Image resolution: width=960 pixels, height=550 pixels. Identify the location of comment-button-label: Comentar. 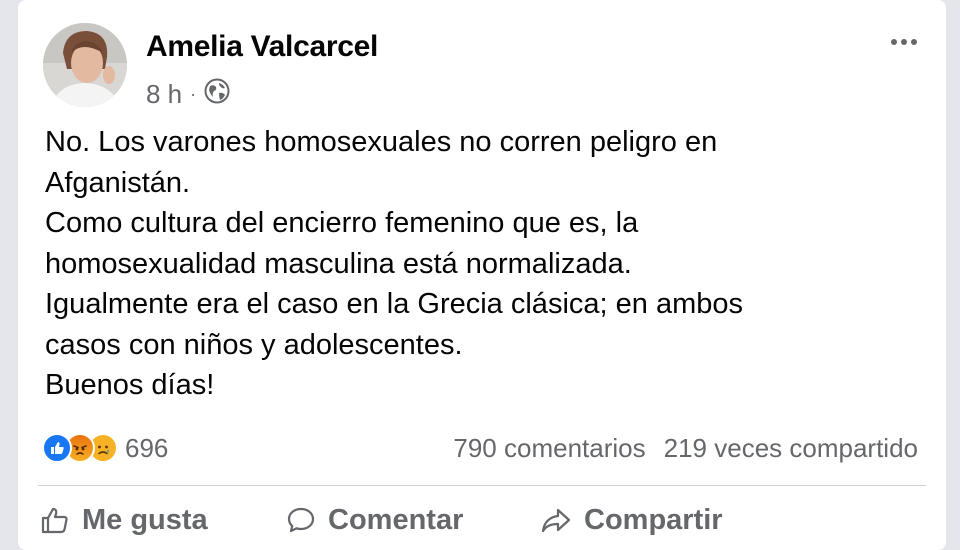
(396, 519).